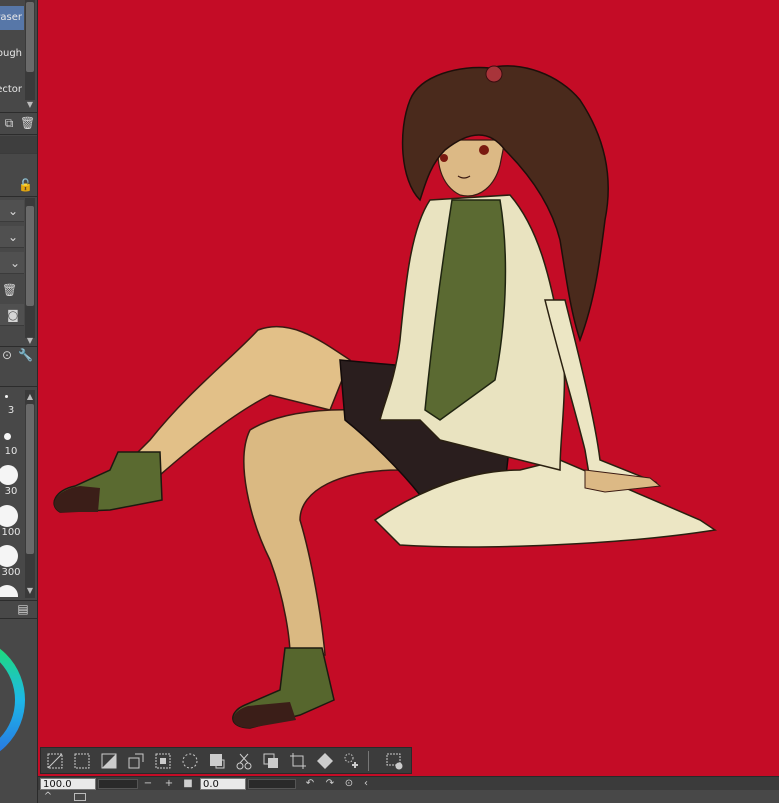  Describe the element at coordinates (7, 355) in the screenshot. I see `settings-dial-icon: ⊙` at that location.